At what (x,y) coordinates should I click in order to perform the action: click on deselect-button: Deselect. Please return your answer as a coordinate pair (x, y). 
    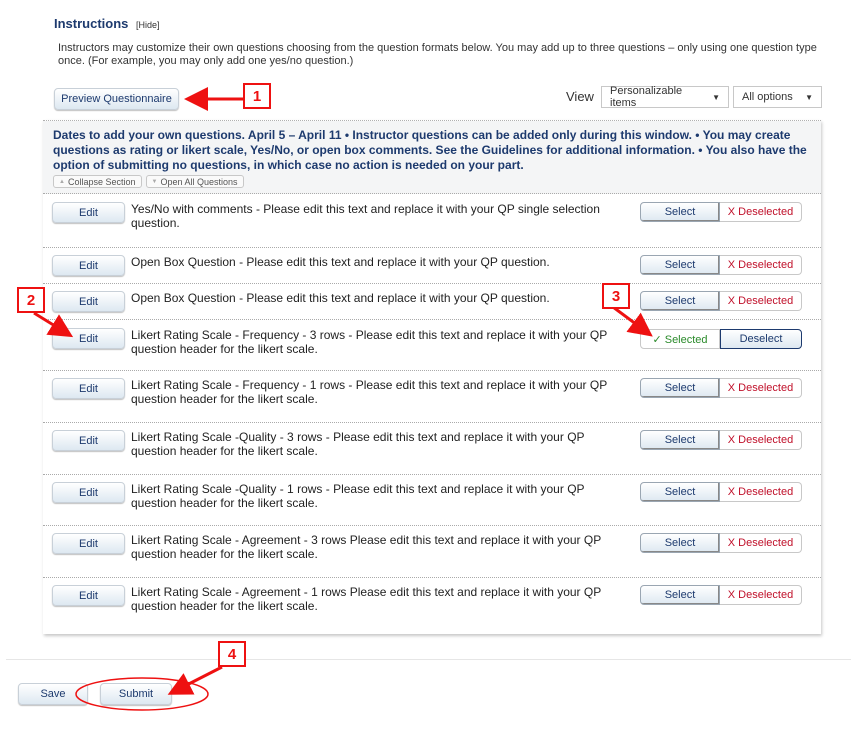
    Looking at the image, I should click on (761, 339).